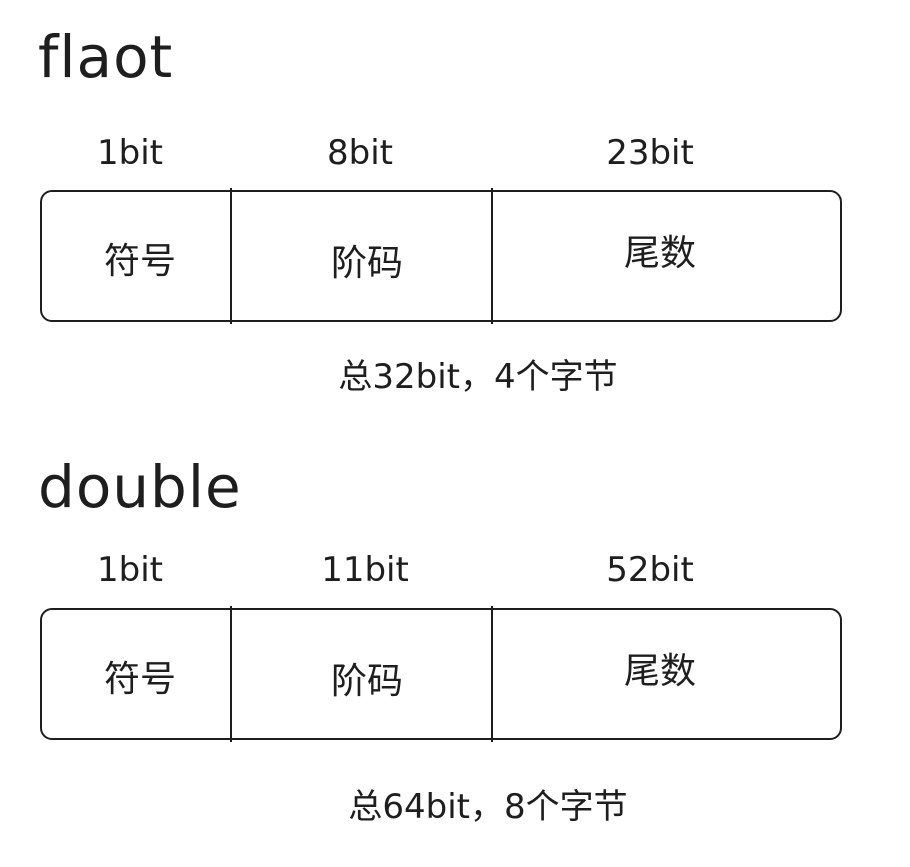  I want to click on double-mantissa-field: 尾数, so click(660, 671).